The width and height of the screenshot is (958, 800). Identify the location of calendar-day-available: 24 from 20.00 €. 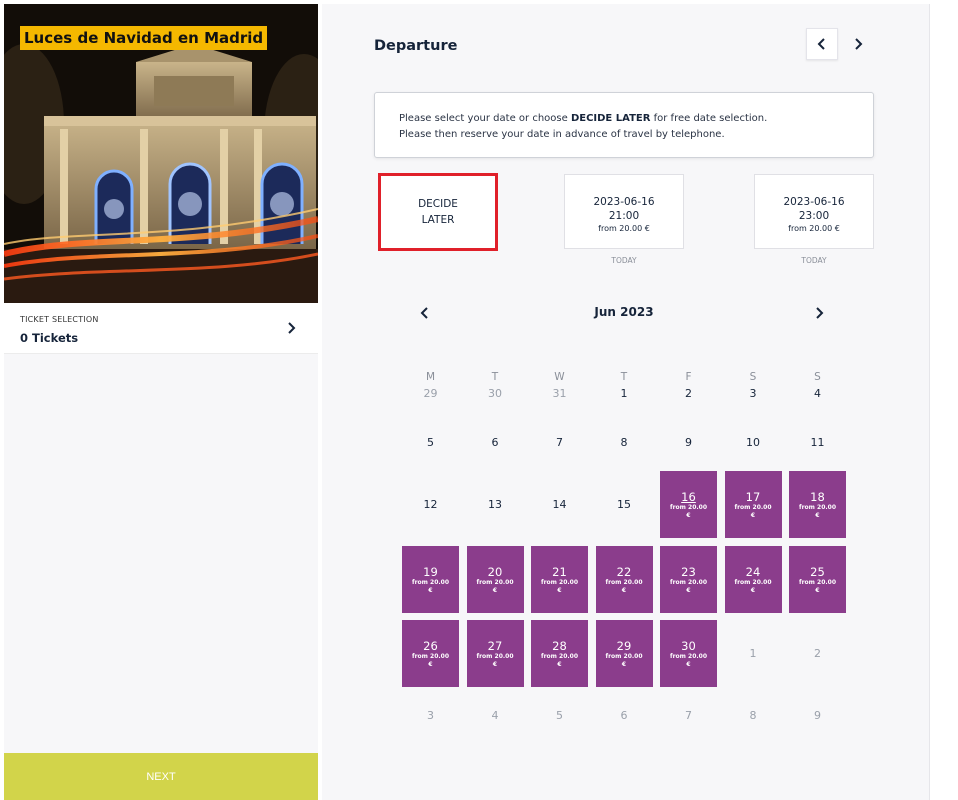
(753, 579).